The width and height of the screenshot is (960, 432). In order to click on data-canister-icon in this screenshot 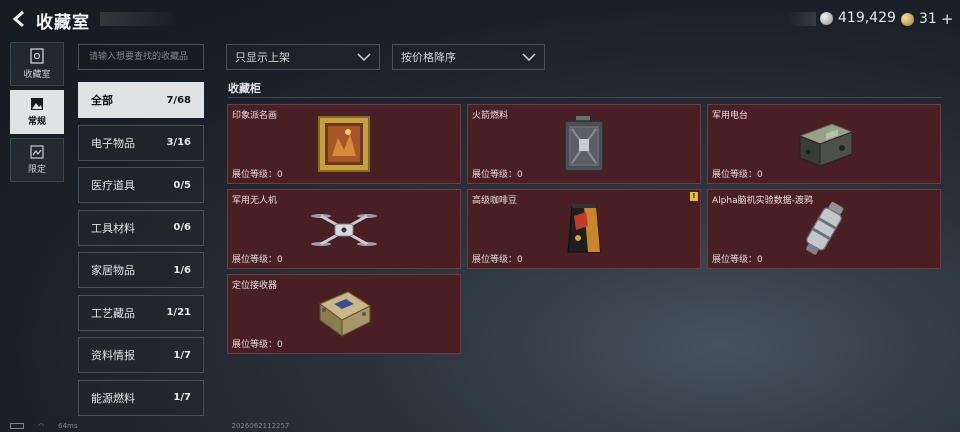, I will do `click(825, 228)`.